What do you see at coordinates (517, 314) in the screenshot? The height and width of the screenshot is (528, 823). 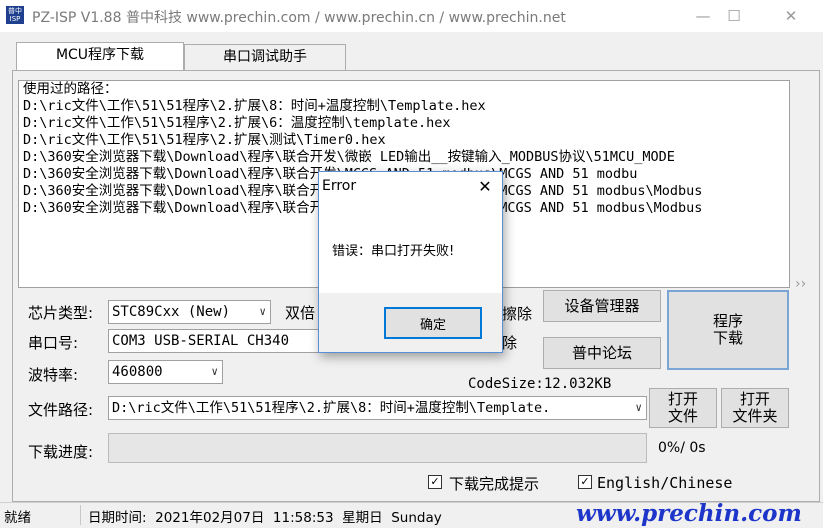 I see `erase-label: 擦除` at bounding box center [517, 314].